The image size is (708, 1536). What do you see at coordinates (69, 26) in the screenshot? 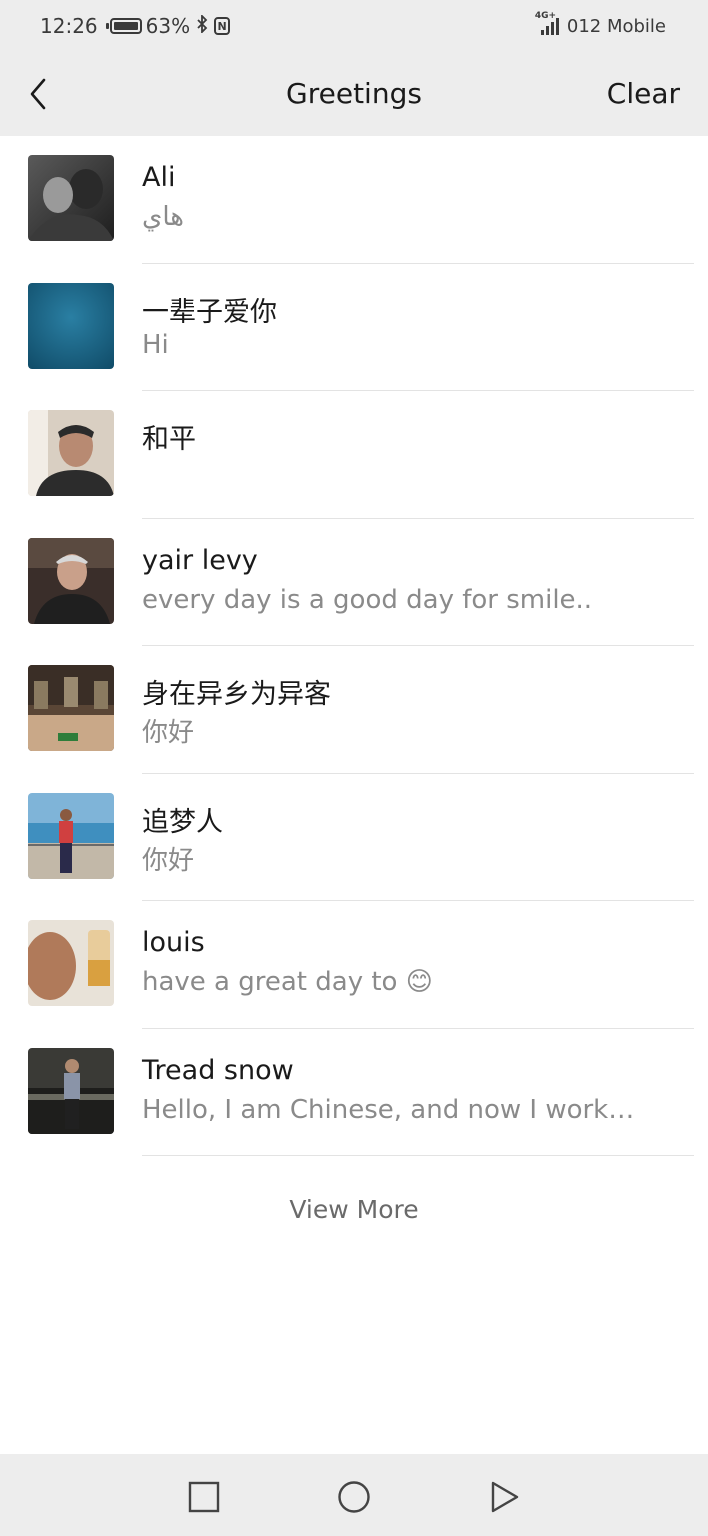
I see `status-time: 12:26` at bounding box center [69, 26].